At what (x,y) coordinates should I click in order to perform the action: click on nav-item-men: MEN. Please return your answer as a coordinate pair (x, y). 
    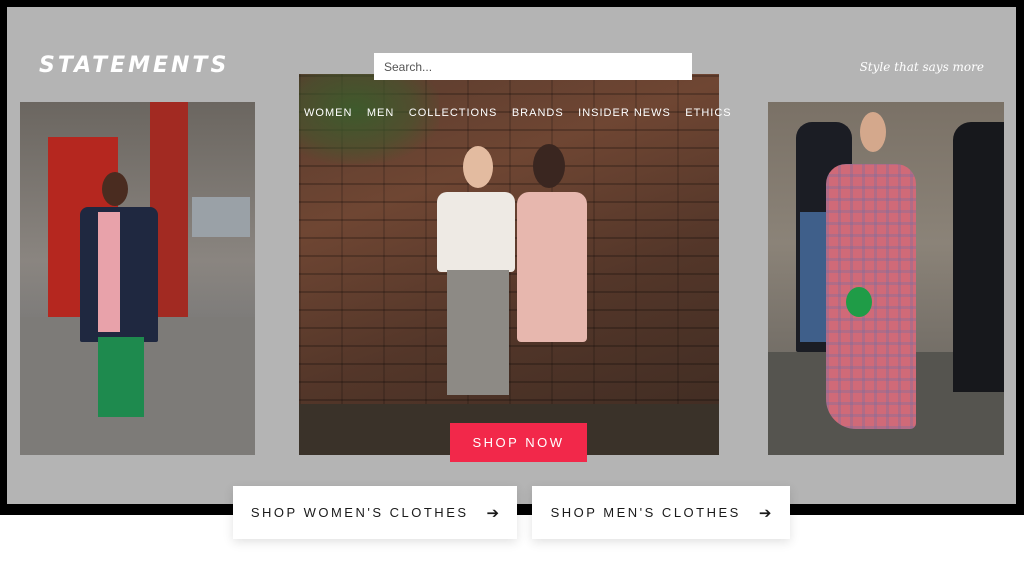
    Looking at the image, I should click on (380, 113).